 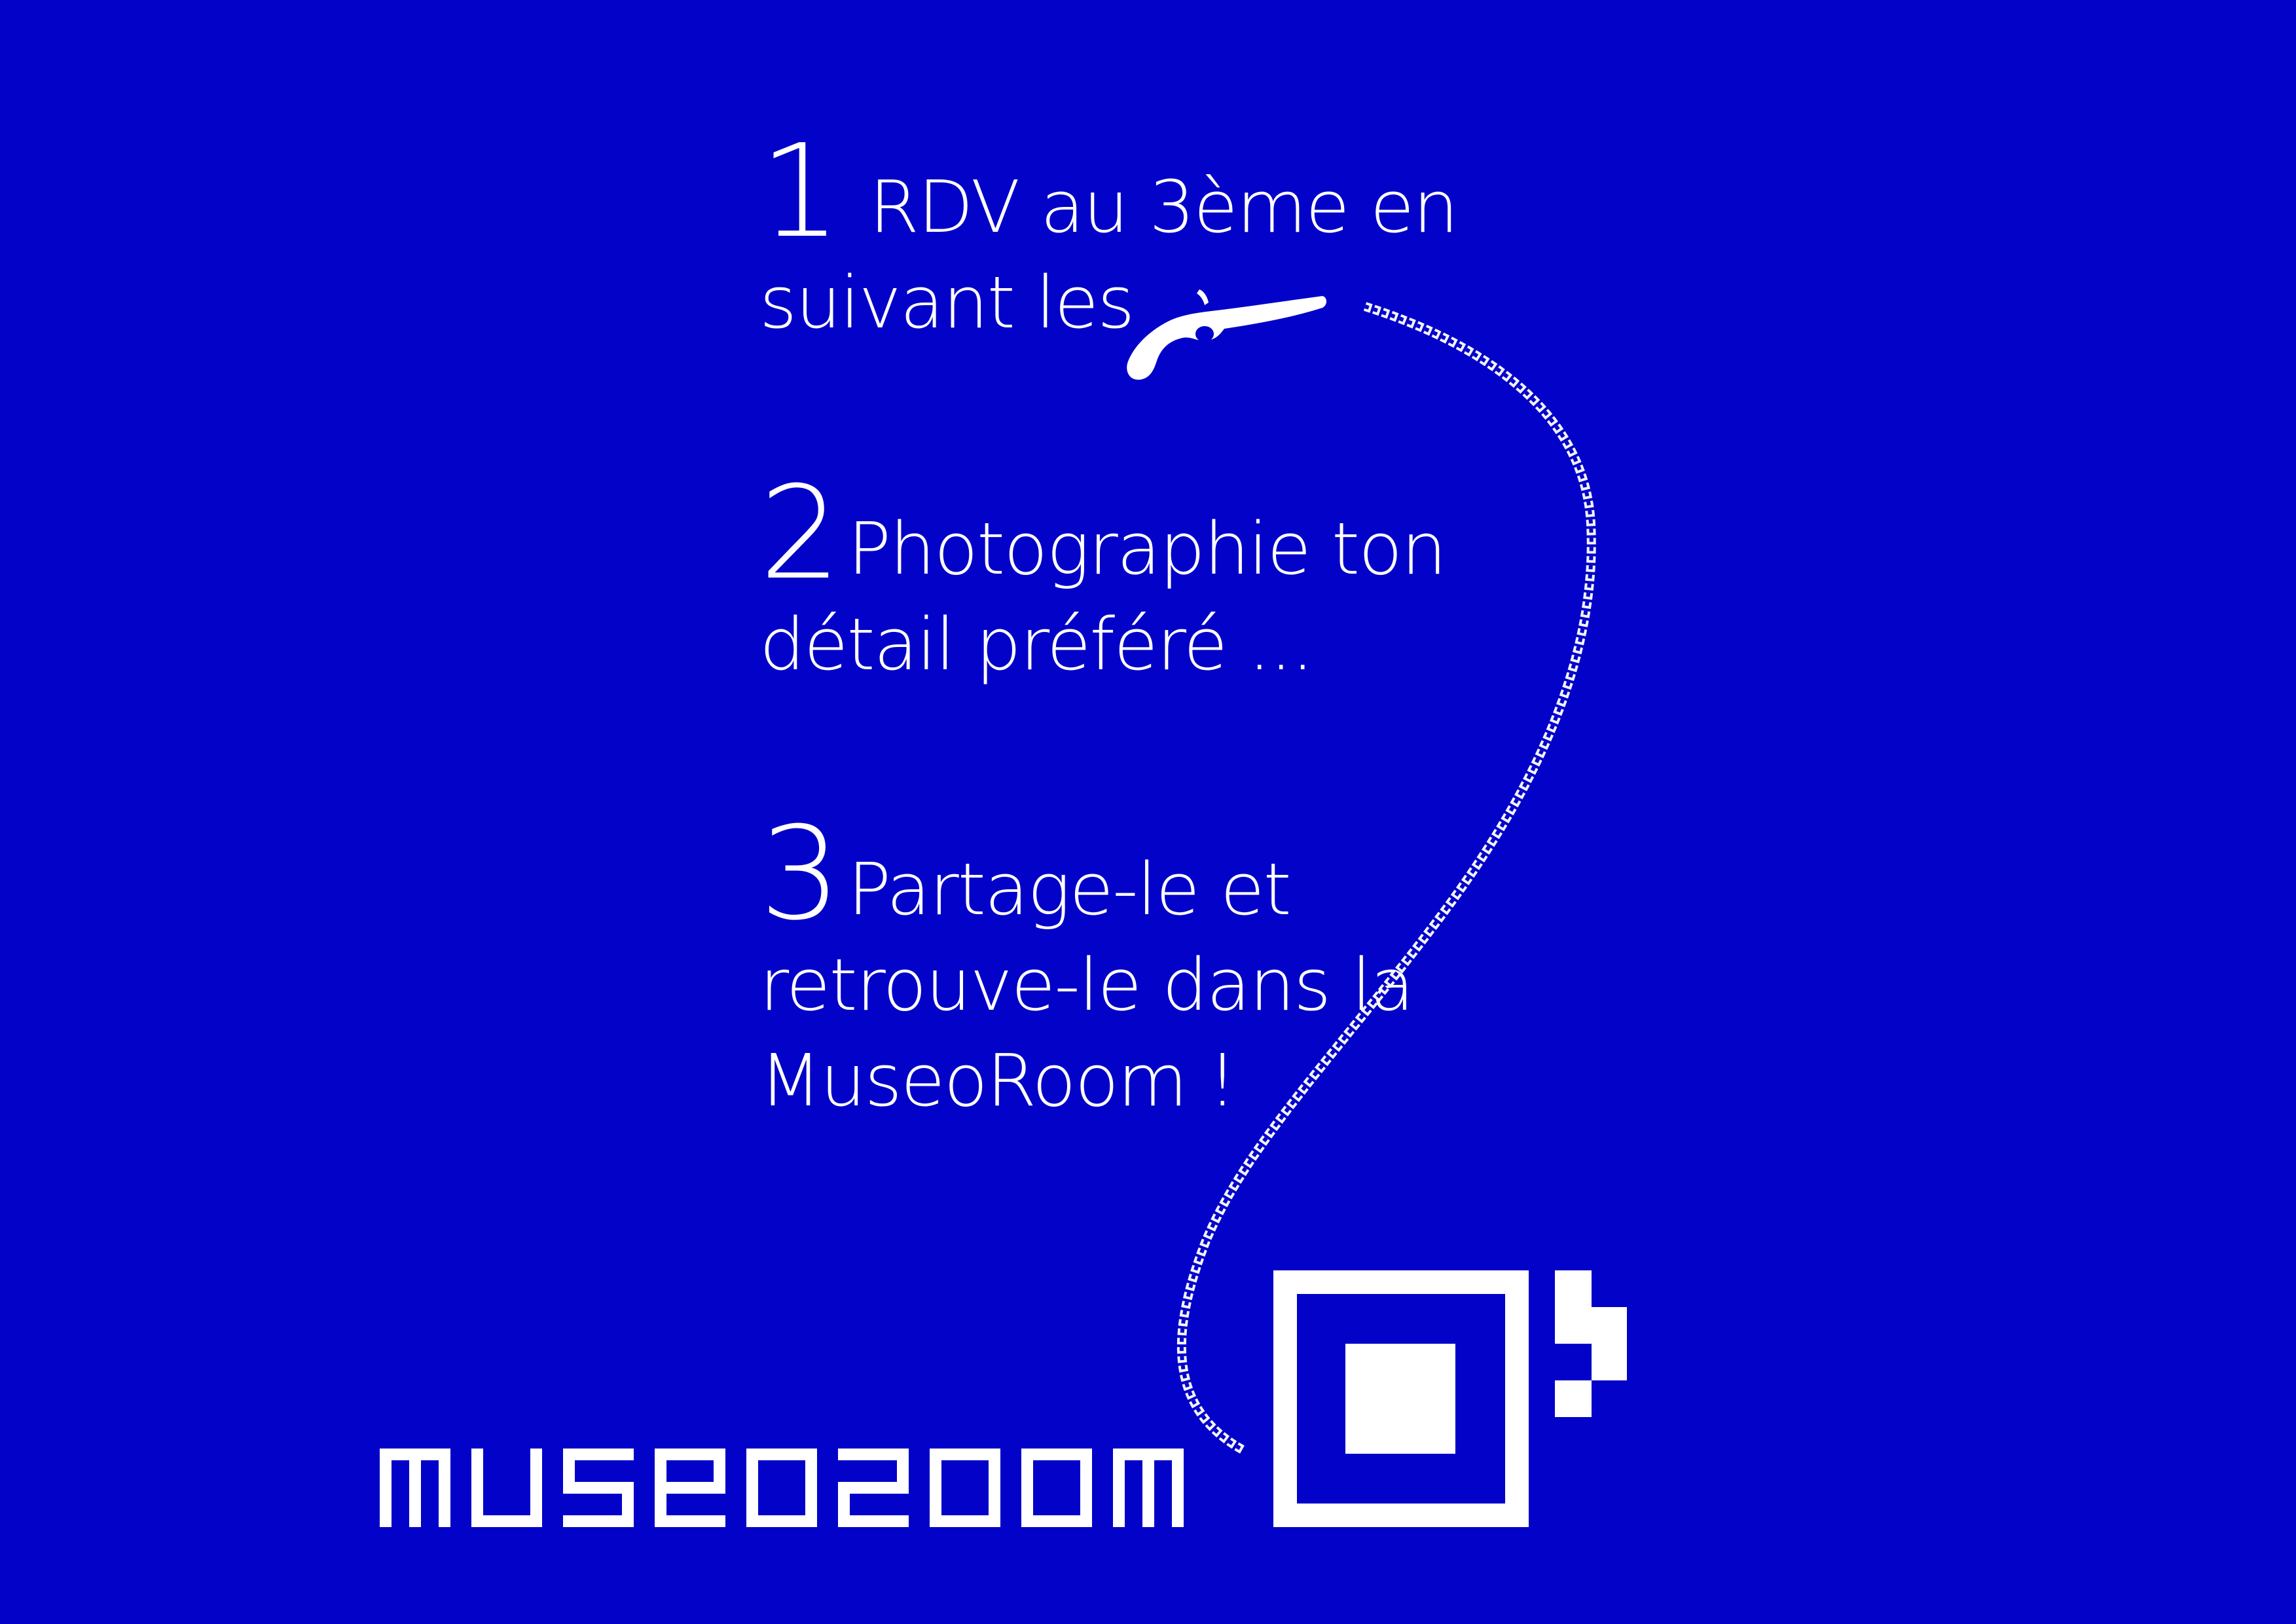 What do you see at coordinates (782, 1488) in the screenshot?
I see `museozoom-wordmark` at bounding box center [782, 1488].